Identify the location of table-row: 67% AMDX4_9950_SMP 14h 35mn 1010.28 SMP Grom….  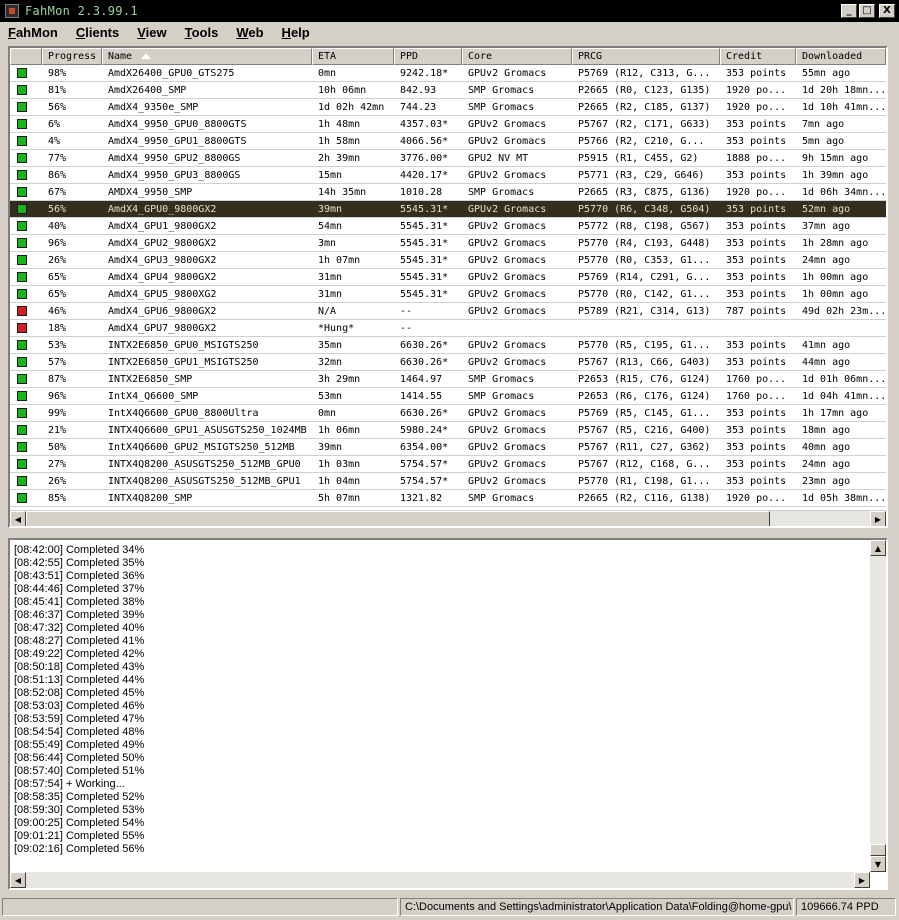
(448, 192).